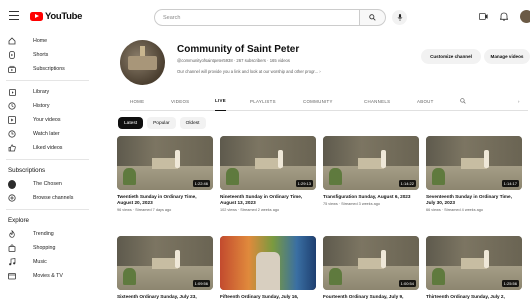  I want to click on video-thumbnail: 1:29:13, so click(268, 163).